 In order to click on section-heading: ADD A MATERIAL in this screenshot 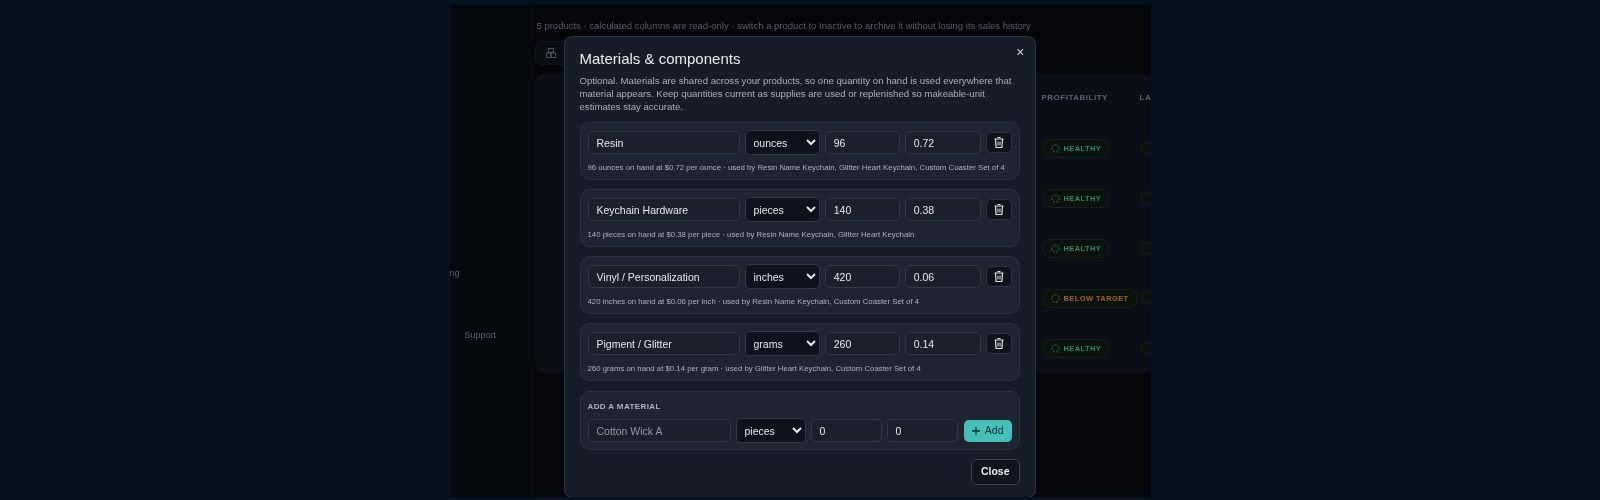, I will do `click(624, 407)`.